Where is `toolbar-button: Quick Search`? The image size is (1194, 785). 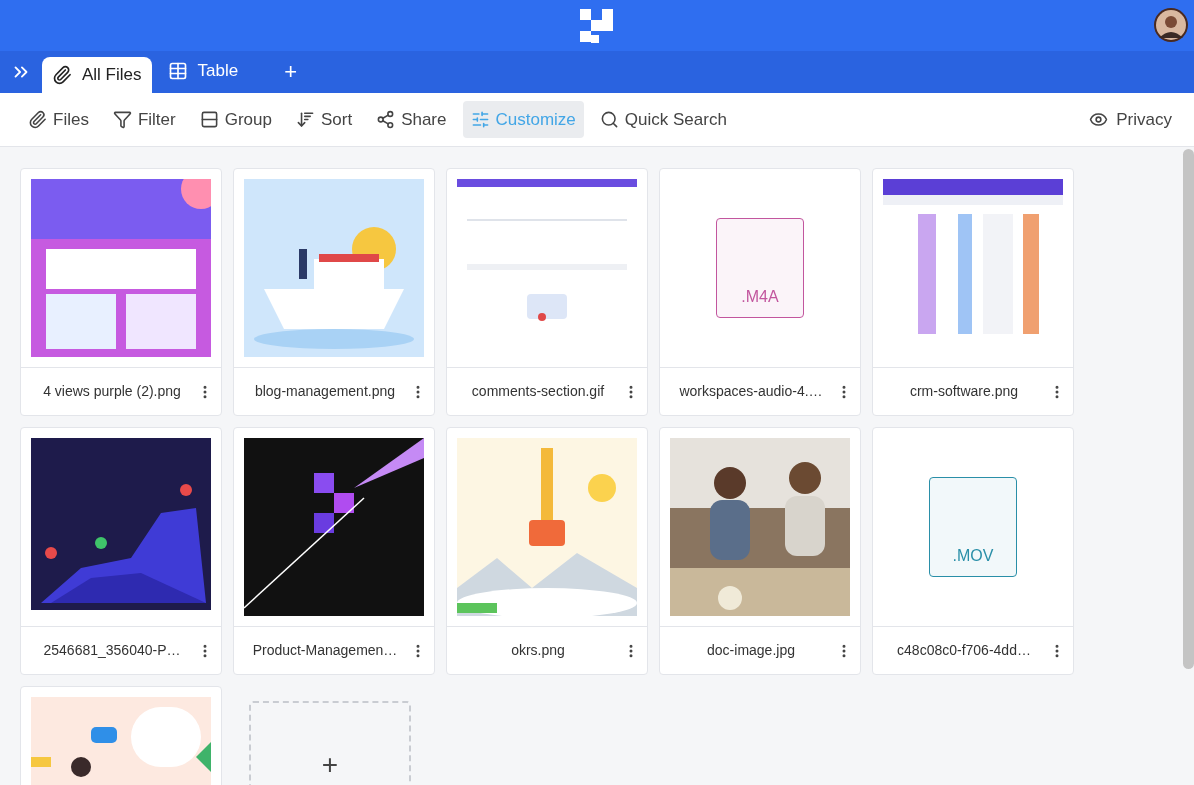
toolbar-button: Quick Search is located at coordinates (663, 119).